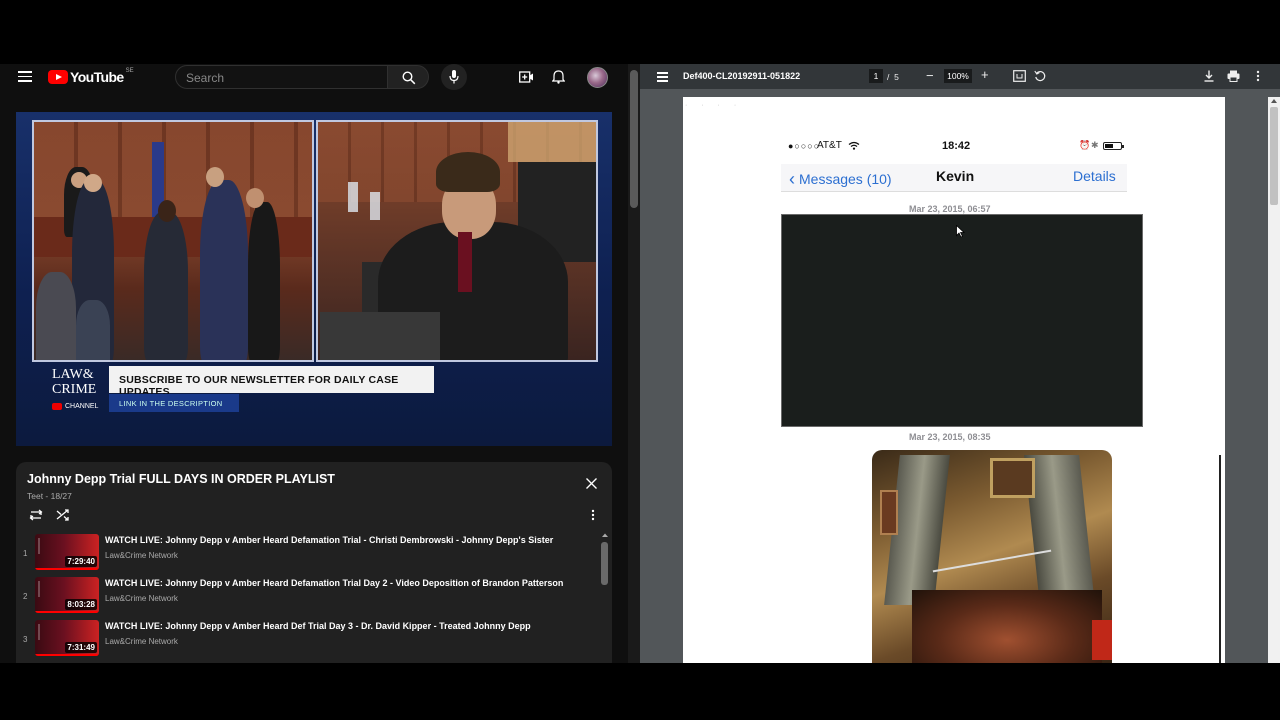 This screenshot has height=720, width=1280. Describe the element at coordinates (81, 561) in the screenshot. I see `video-duration: 7:29:40` at that location.